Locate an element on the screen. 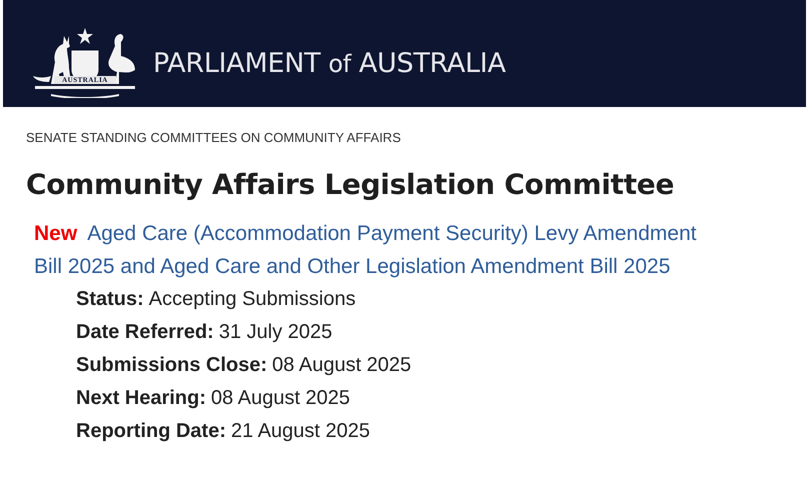 Image resolution: width=809 pixels, height=500 pixels. site-title: of is located at coordinates (339, 64).